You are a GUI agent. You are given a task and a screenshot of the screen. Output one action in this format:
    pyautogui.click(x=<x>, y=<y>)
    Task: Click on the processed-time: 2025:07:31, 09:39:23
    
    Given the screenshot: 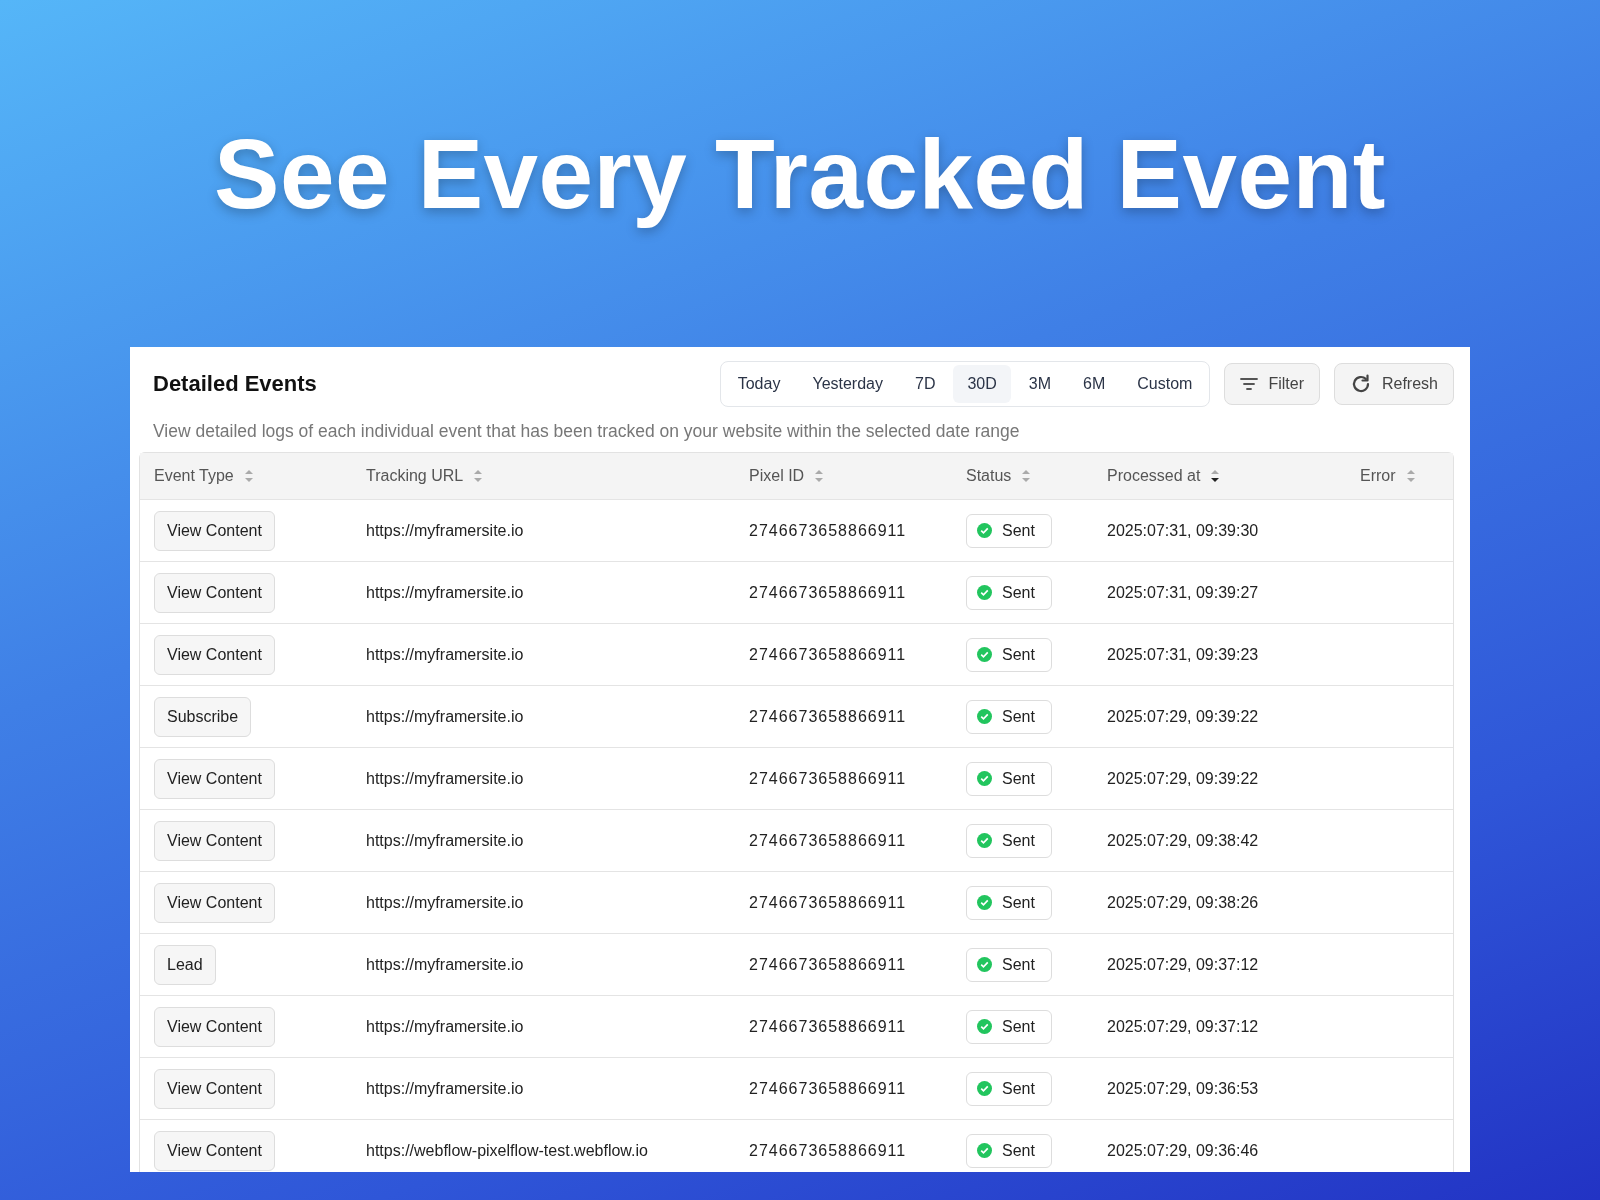 What is the action you would take?
    pyautogui.click(x=1183, y=654)
    